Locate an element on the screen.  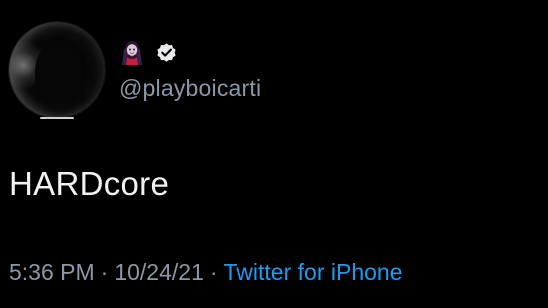
avatar is located at coordinates (57, 70).